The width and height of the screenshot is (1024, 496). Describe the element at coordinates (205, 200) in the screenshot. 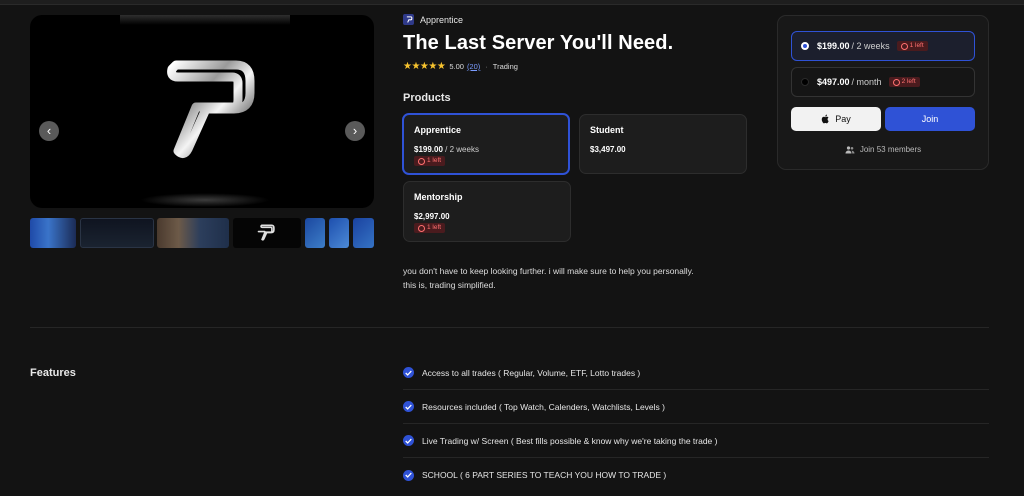

I see `image-reflection` at that location.